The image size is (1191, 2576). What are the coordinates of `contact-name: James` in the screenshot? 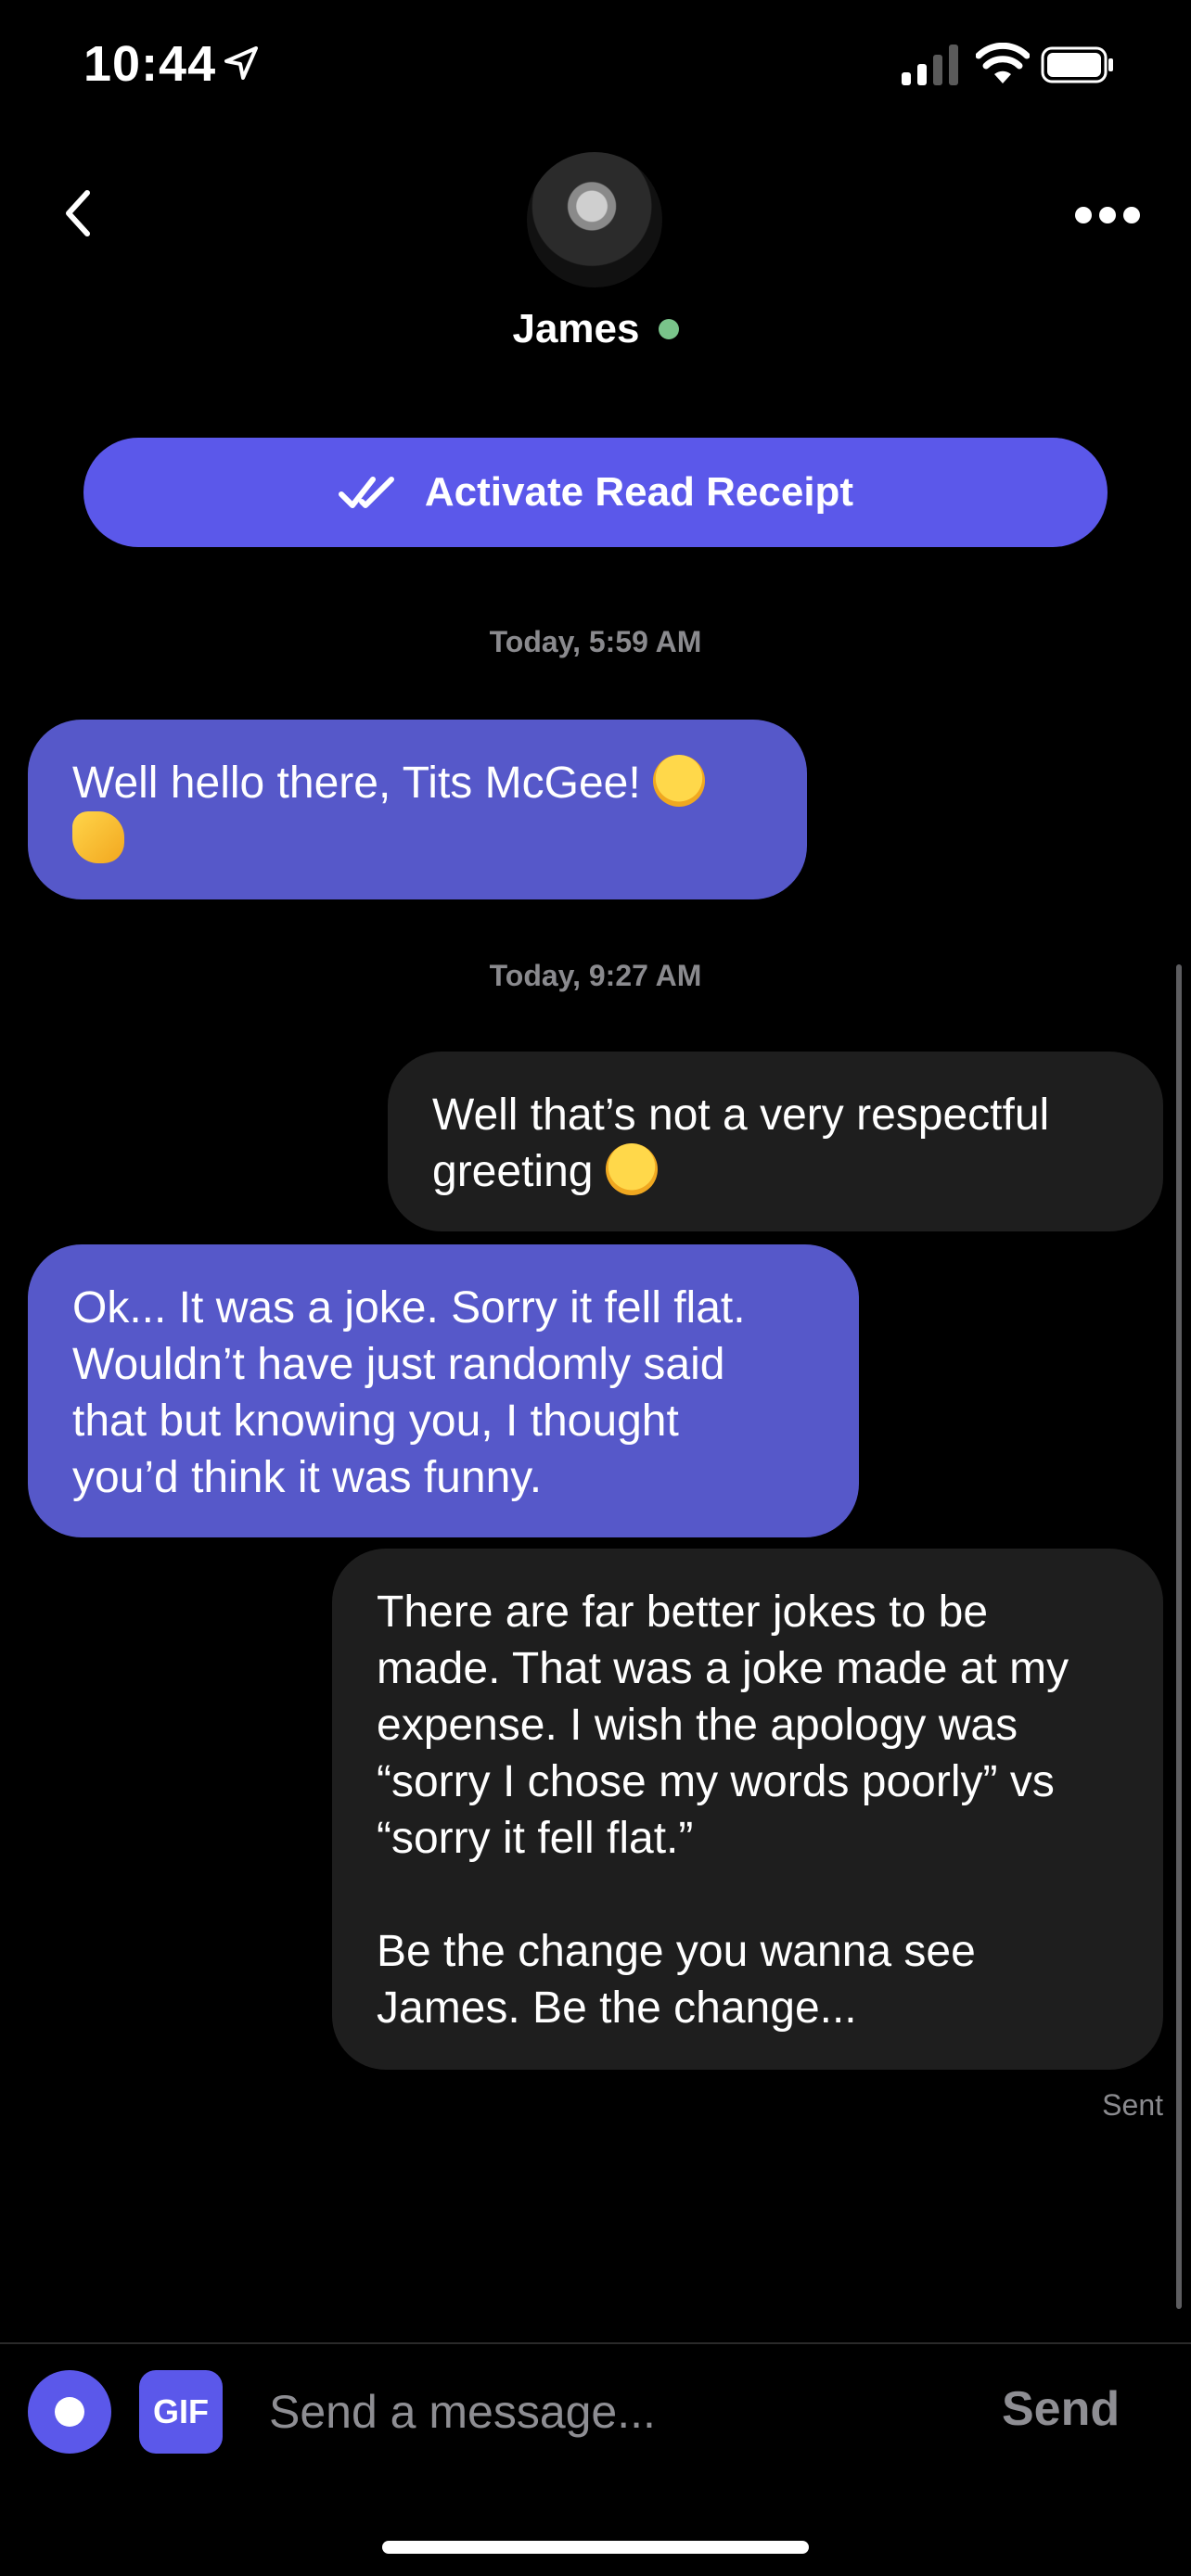 It's located at (576, 328).